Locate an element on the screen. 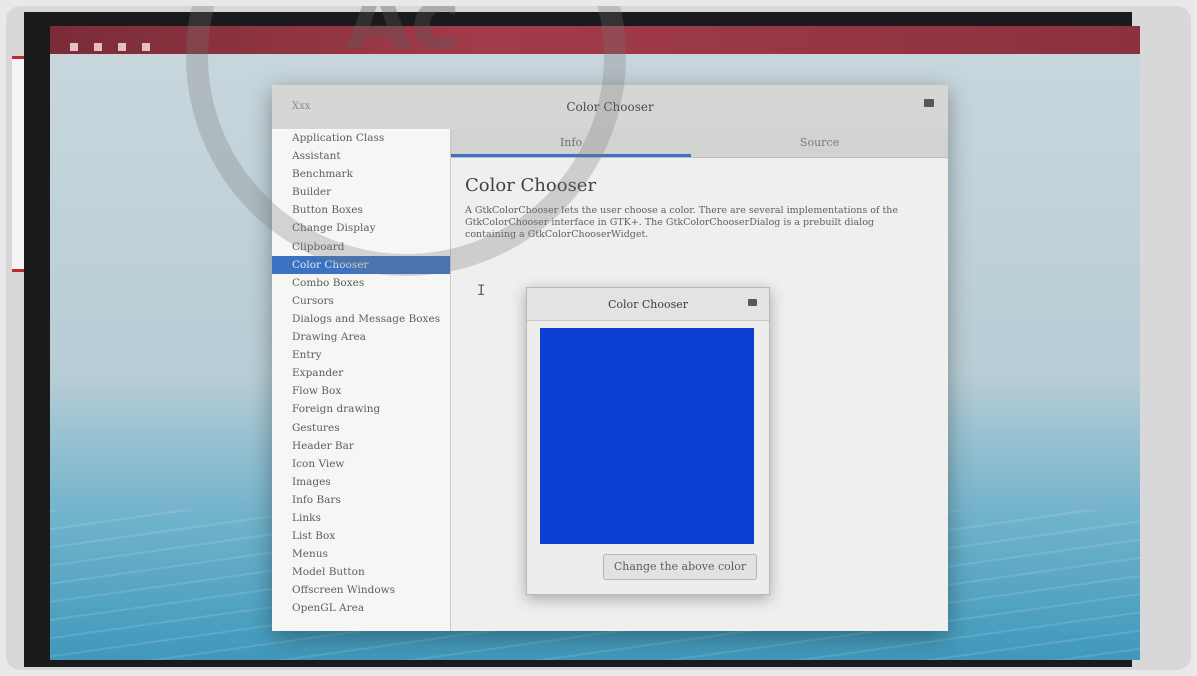  window-titlebar: Xxx Color Chooser is located at coordinates (610, 107).